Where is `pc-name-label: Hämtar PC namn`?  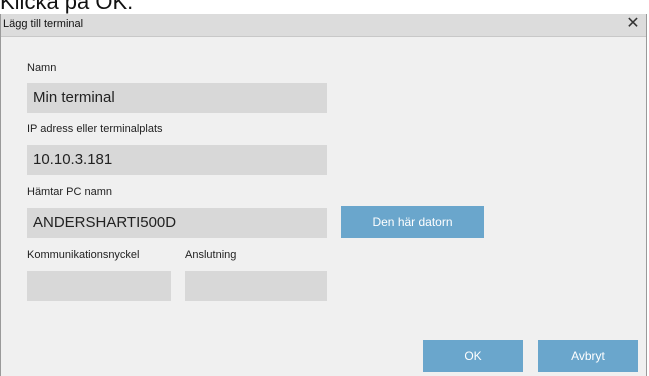
pc-name-label: Hämtar PC namn is located at coordinates (69, 192).